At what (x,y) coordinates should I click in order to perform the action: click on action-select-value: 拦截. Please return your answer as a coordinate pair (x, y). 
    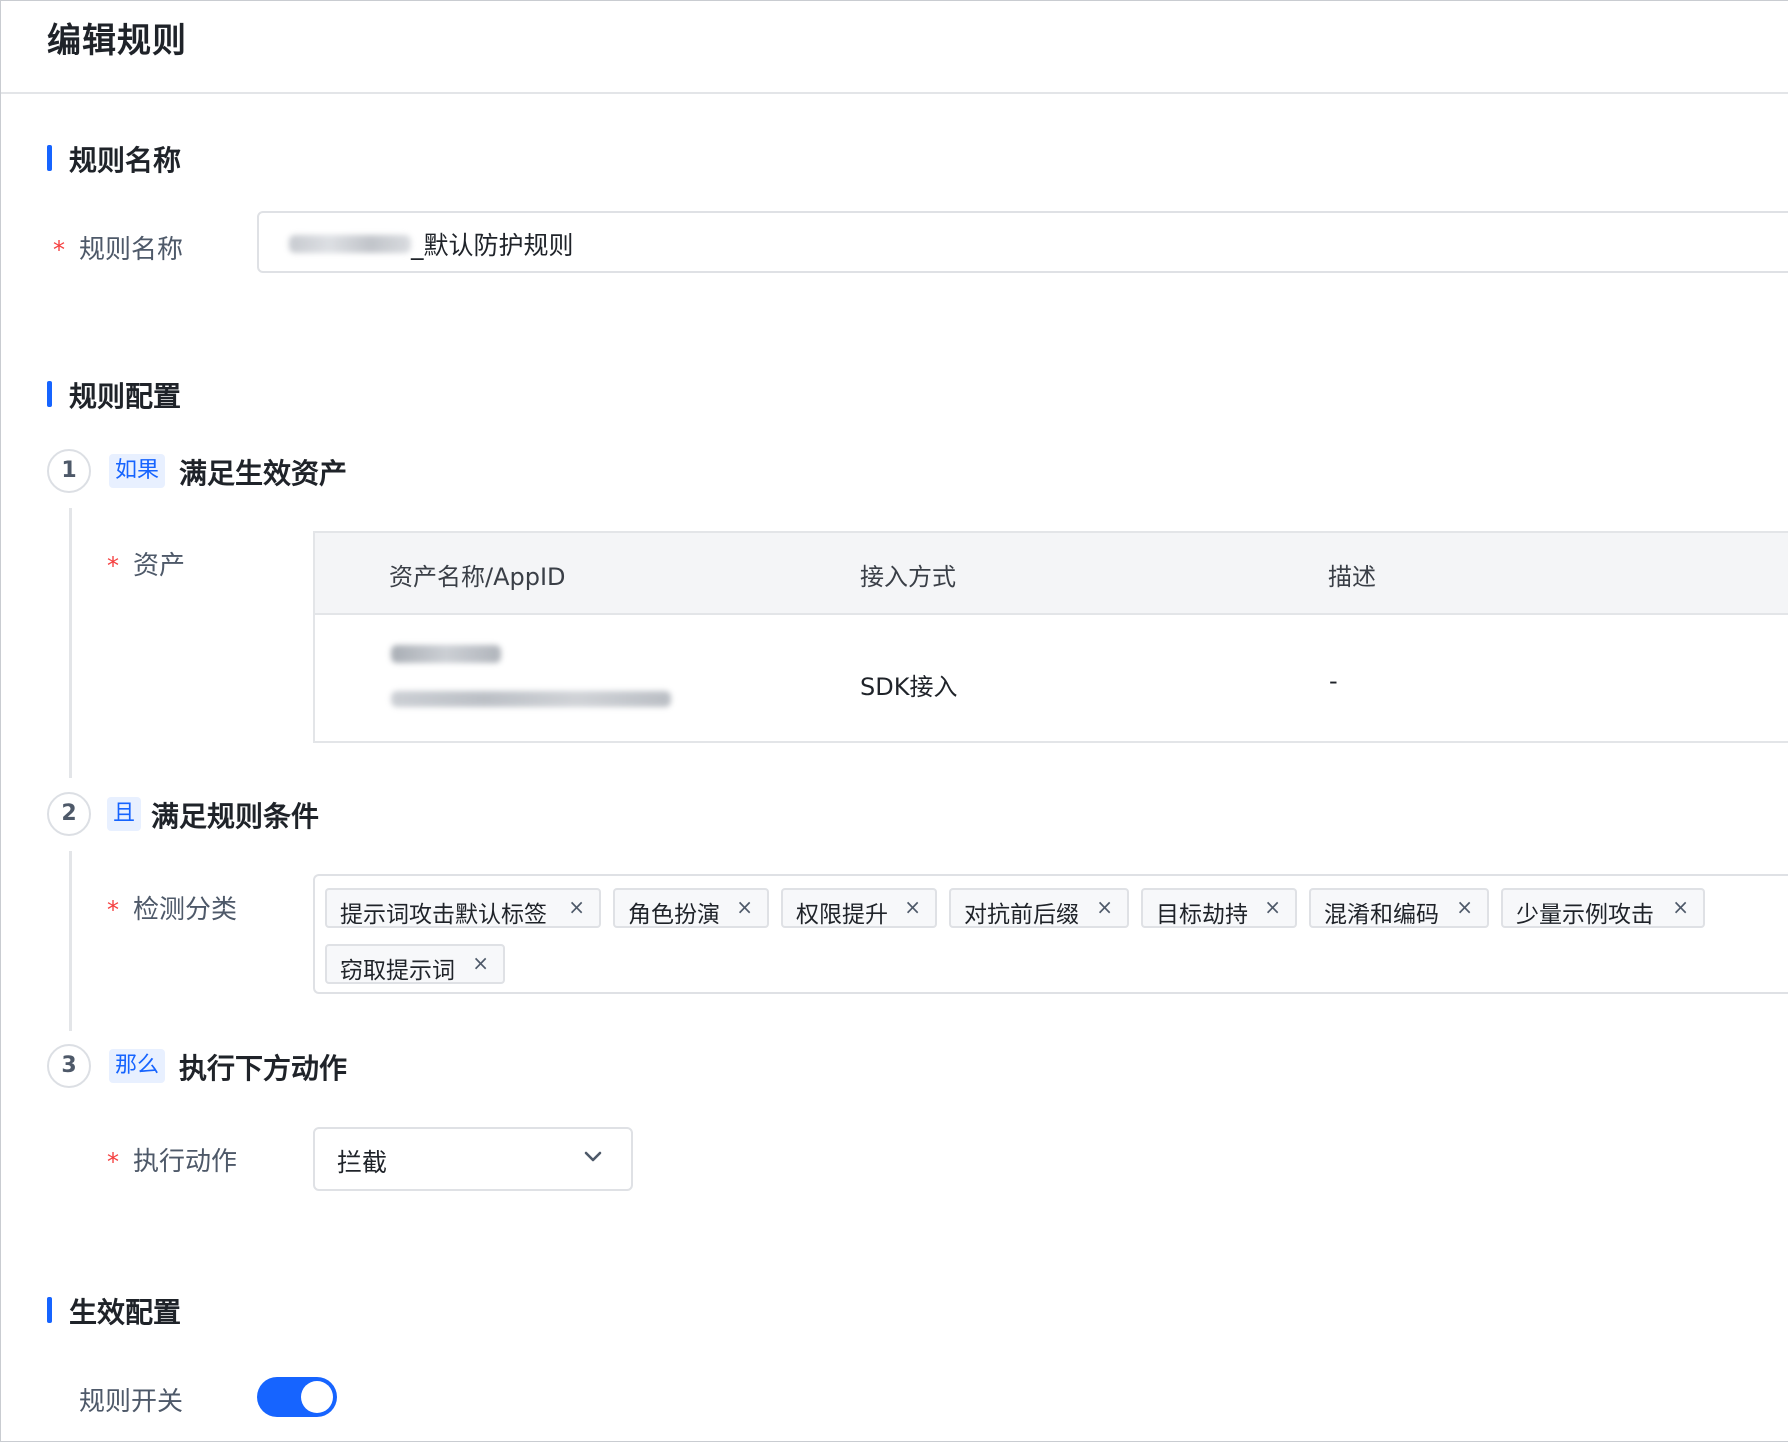
    Looking at the image, I should click on (362, 1162).